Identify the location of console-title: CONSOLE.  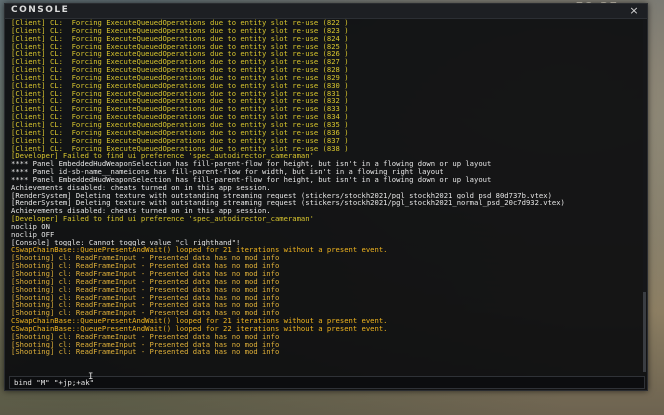
(40, 10).